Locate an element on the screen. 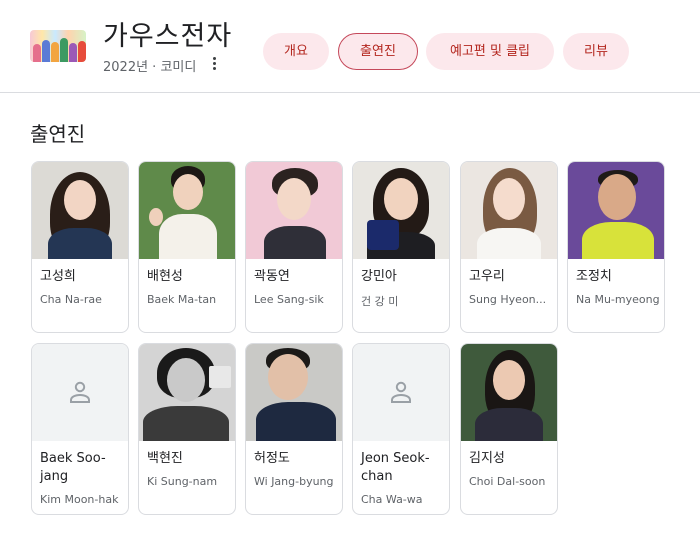  cast-name: 김지성 is located at coordinates (487, 458).